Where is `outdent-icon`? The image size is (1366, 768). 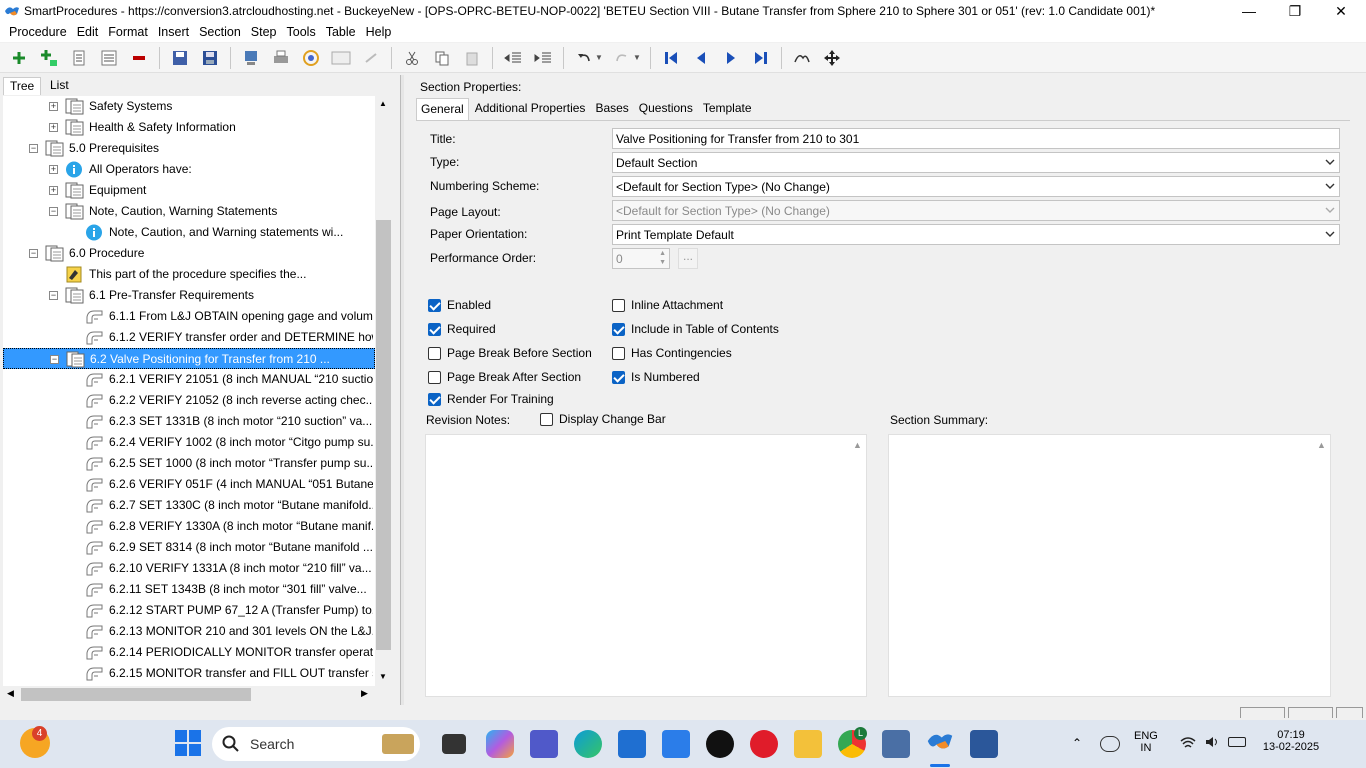 outdent-icon is located at coordinates (513, 58).